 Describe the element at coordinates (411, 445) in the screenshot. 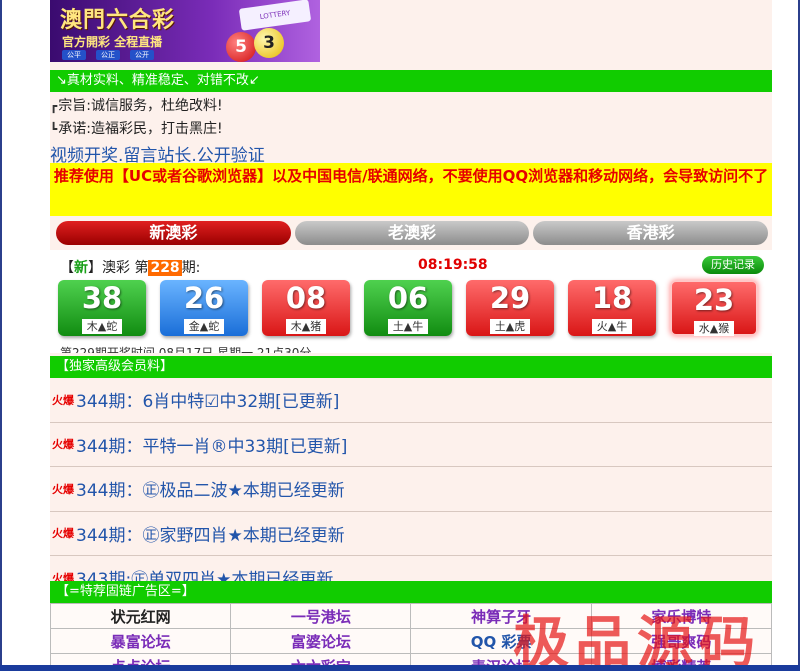

I see `list-item: 火爆 344期：平特一肖®中33期[已更新]` at that location.